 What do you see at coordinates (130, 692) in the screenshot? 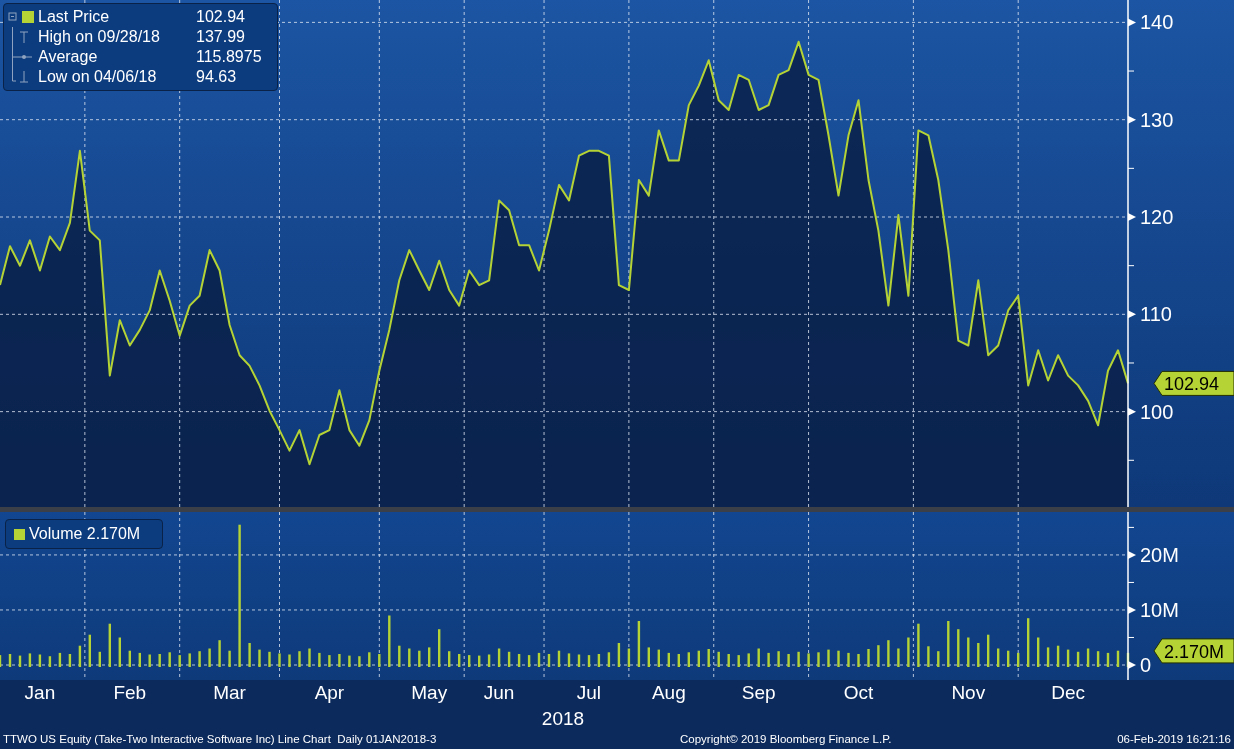
I see `x-axis-label: Feb` at bounding box center [130, 692].